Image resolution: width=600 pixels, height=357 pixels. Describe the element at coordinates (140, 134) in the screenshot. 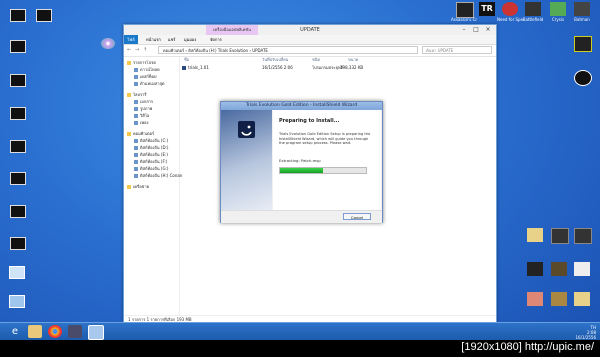

I see `nav-group: คอมพิวเตอร์` at that location.